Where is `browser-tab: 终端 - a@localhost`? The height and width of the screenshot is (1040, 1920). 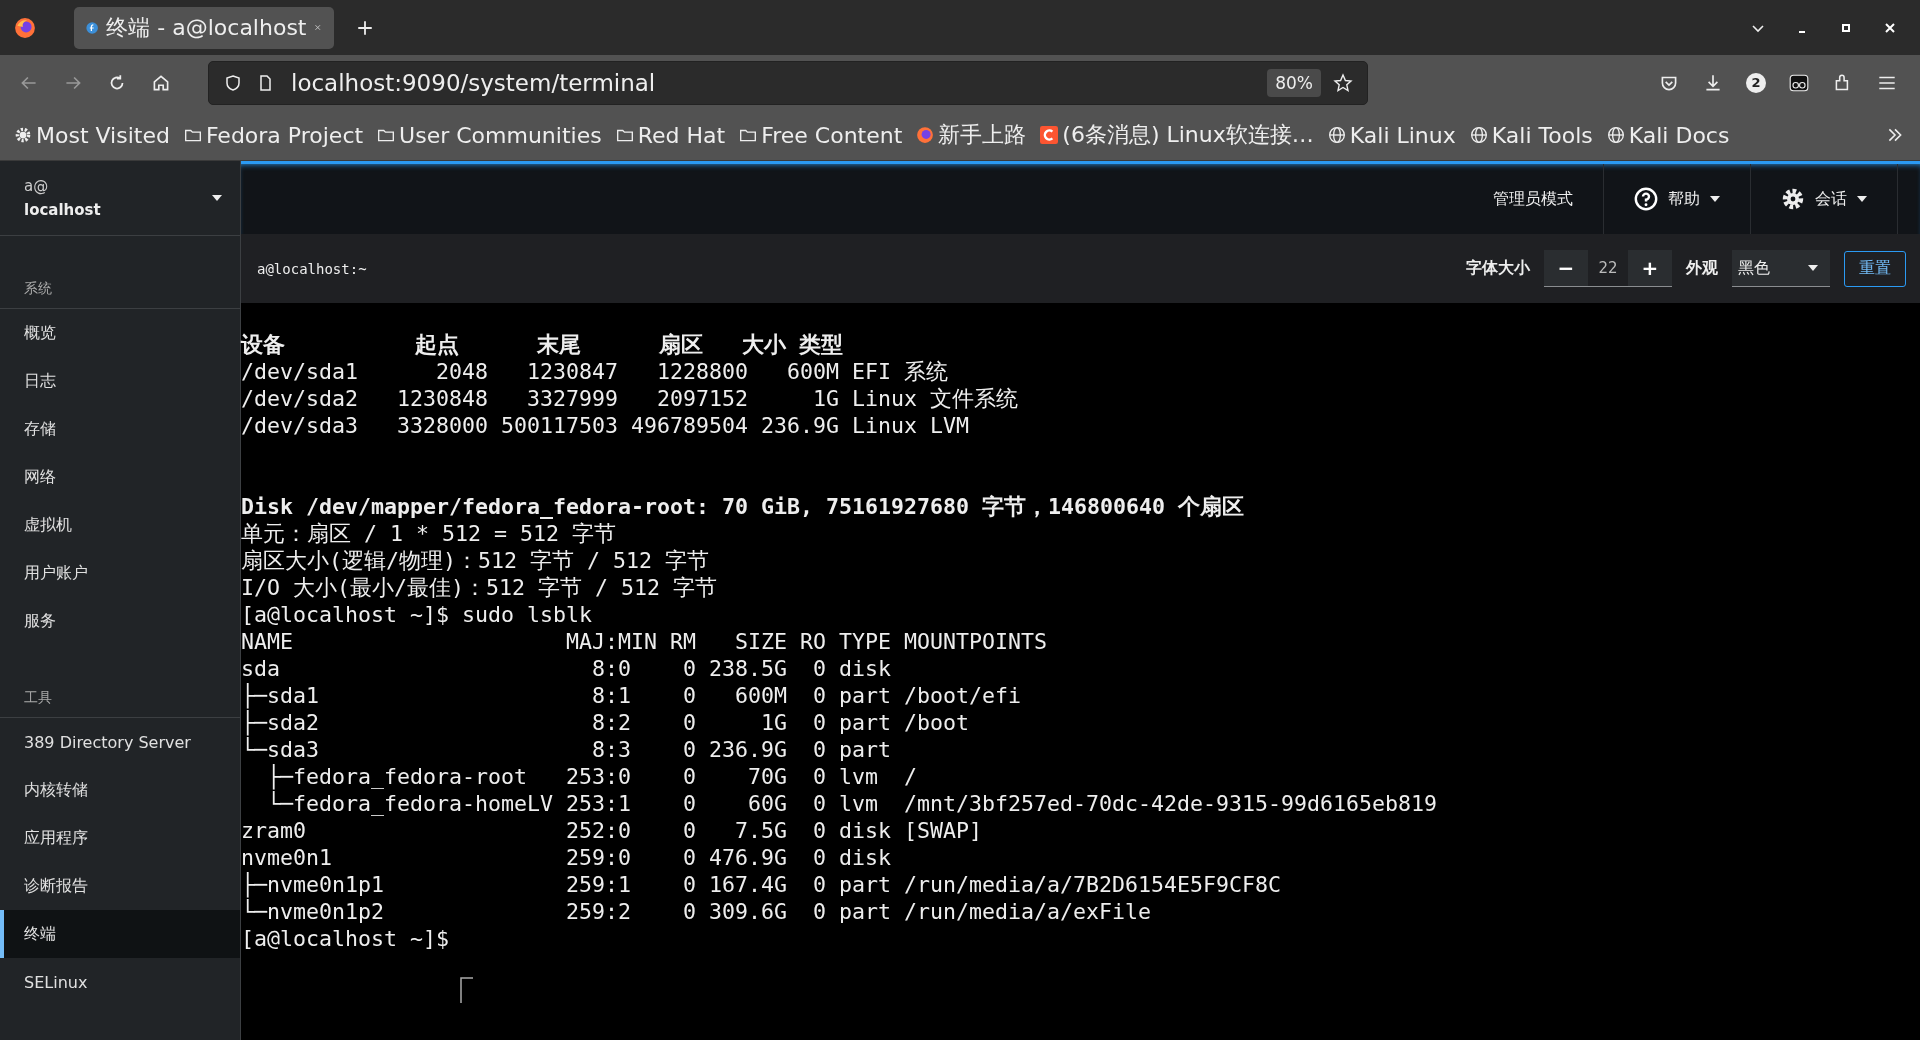
browser-tab: 终端 - a@localhost is located at coordinates (204, 27).